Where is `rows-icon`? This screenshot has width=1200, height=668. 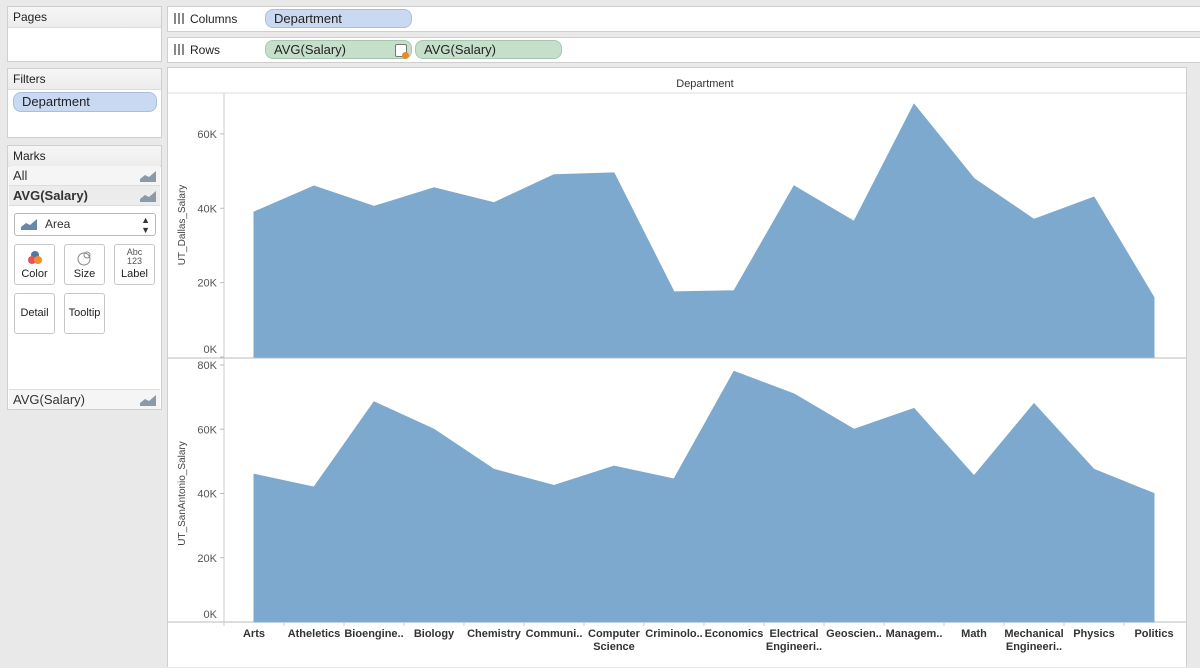 rows-icon is located at coordinates (179, 49).